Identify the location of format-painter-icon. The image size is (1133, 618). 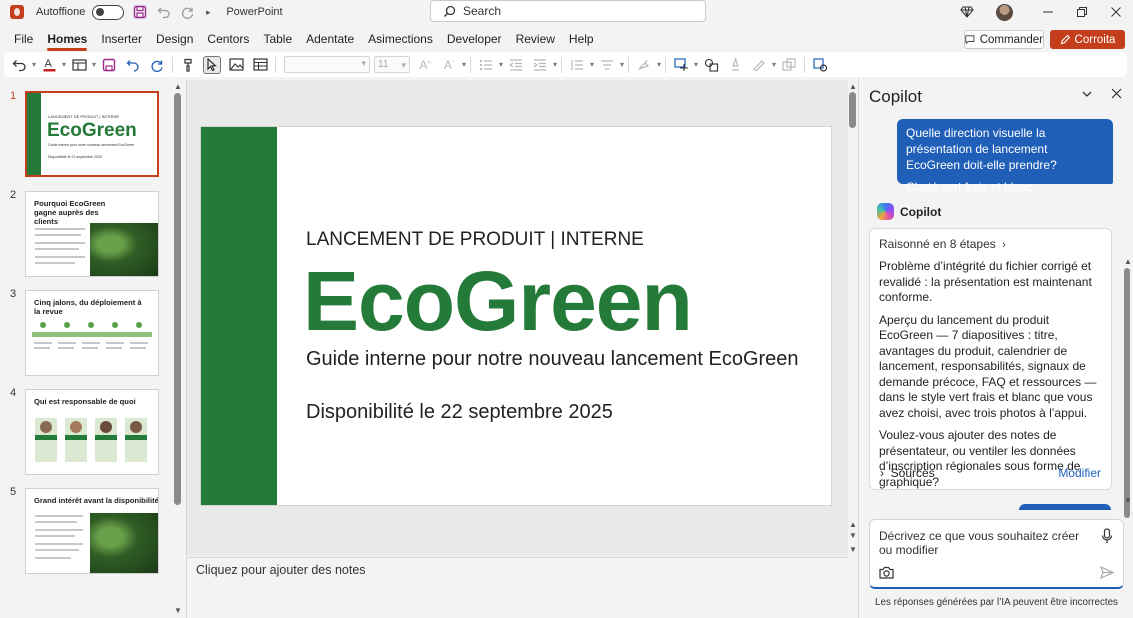
(188, 65).